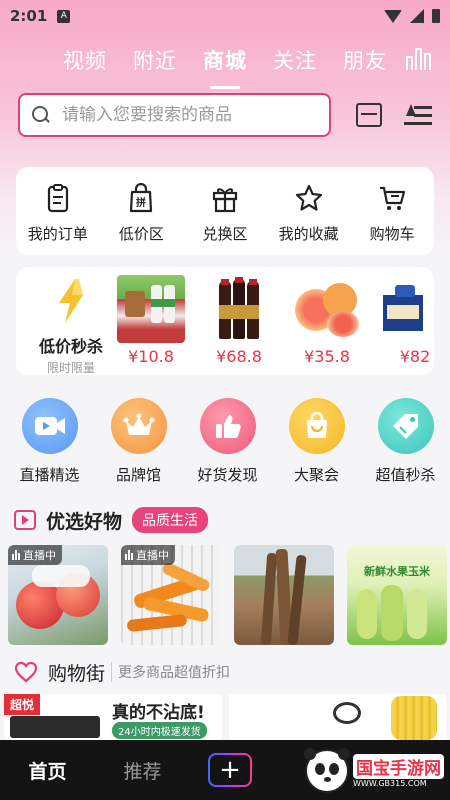 This screenshot has width=450, height=800. Describe the element at coordinates (182, 115) in the screenshot. I see `search-input` at that location.